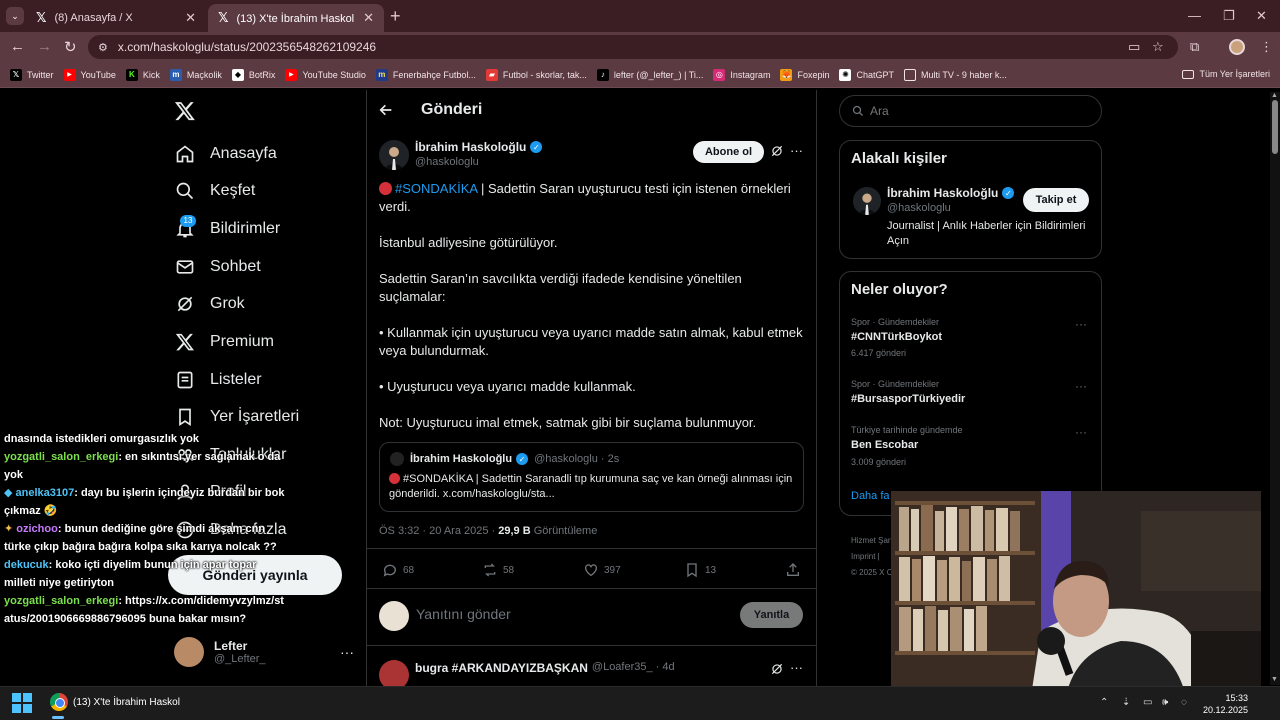 The width and height of the screenshot is (1280, 720). What do you see at coordinates (491, 74) in the screenshot?
I see `flashscore-icon: ▰` at bounding box center [491, 74].